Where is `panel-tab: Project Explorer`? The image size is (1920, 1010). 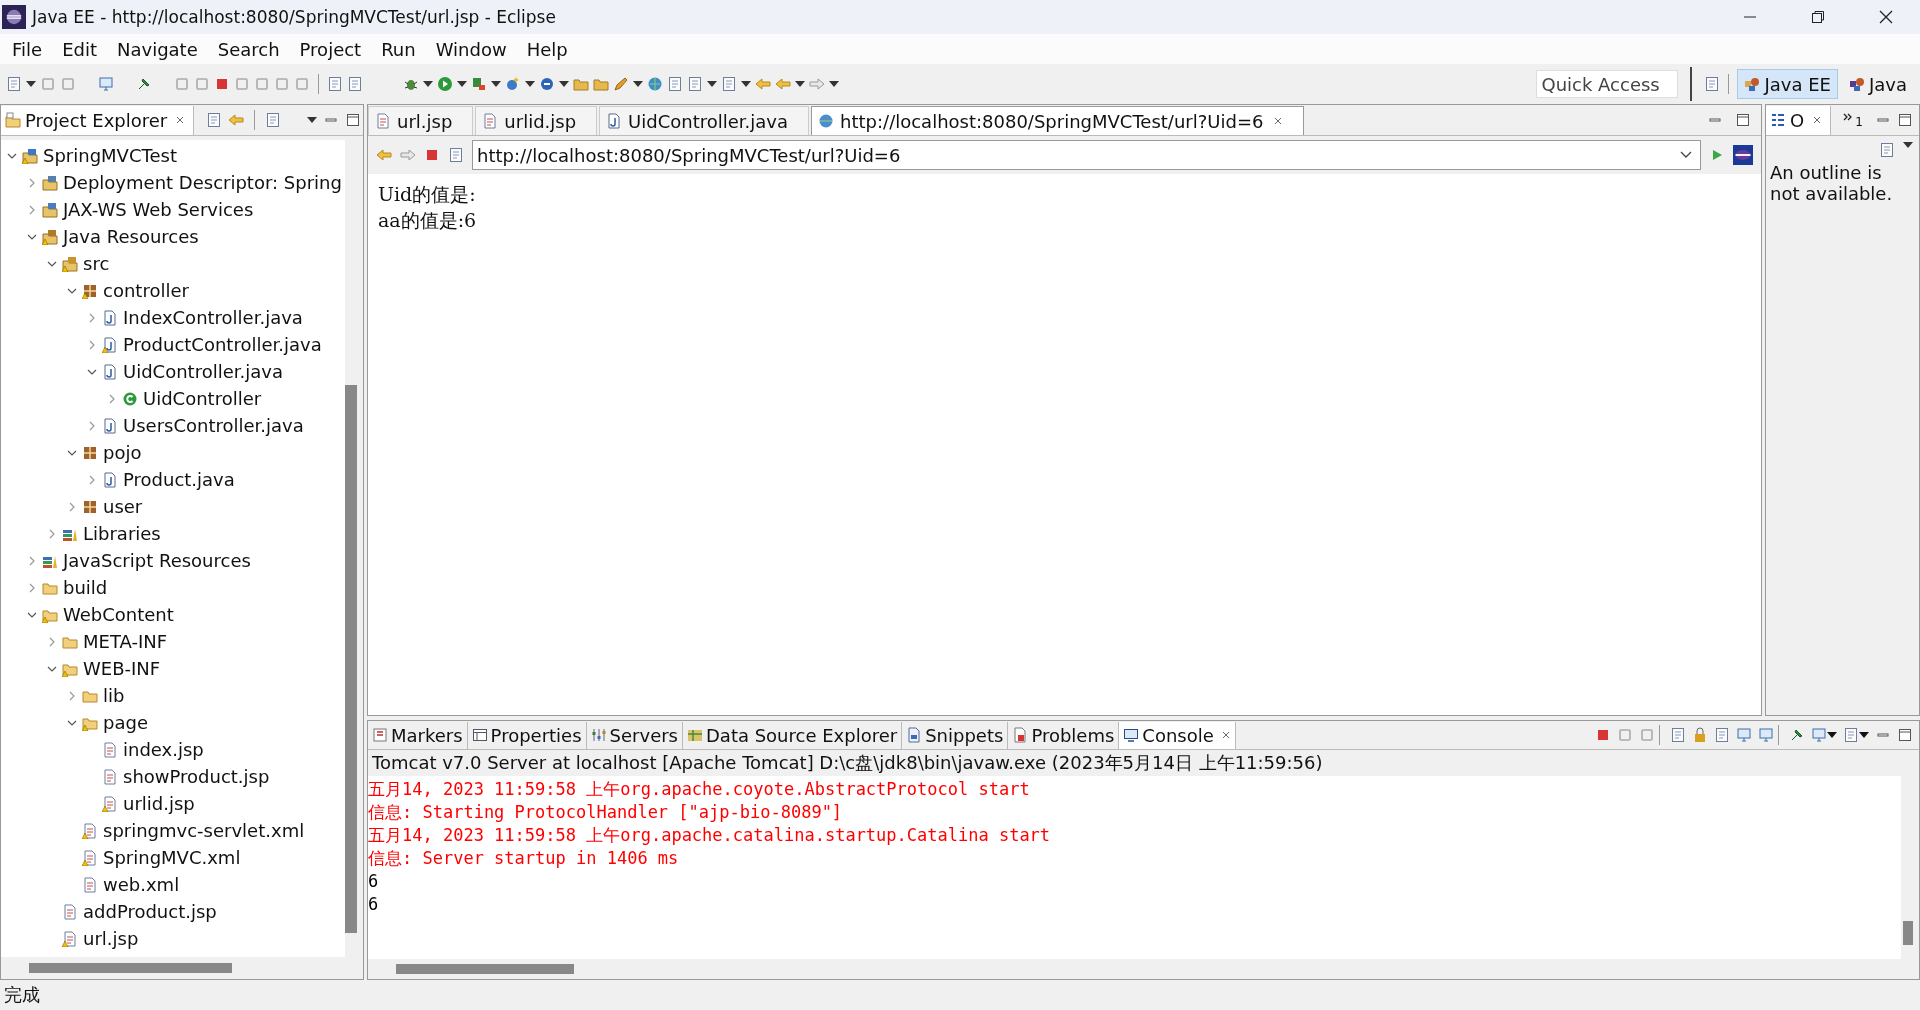 panel-tab: Project Explorer is located at coordinates (98, 120).